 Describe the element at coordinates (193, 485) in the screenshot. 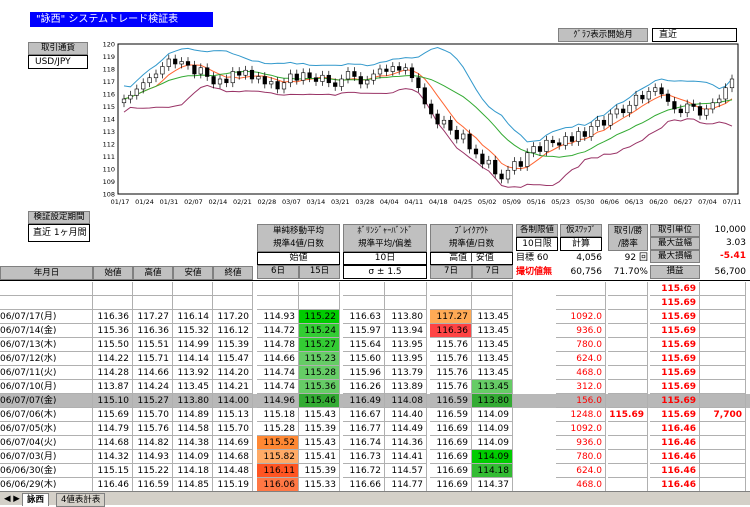

I see `cell-l: 114.85` at that location.